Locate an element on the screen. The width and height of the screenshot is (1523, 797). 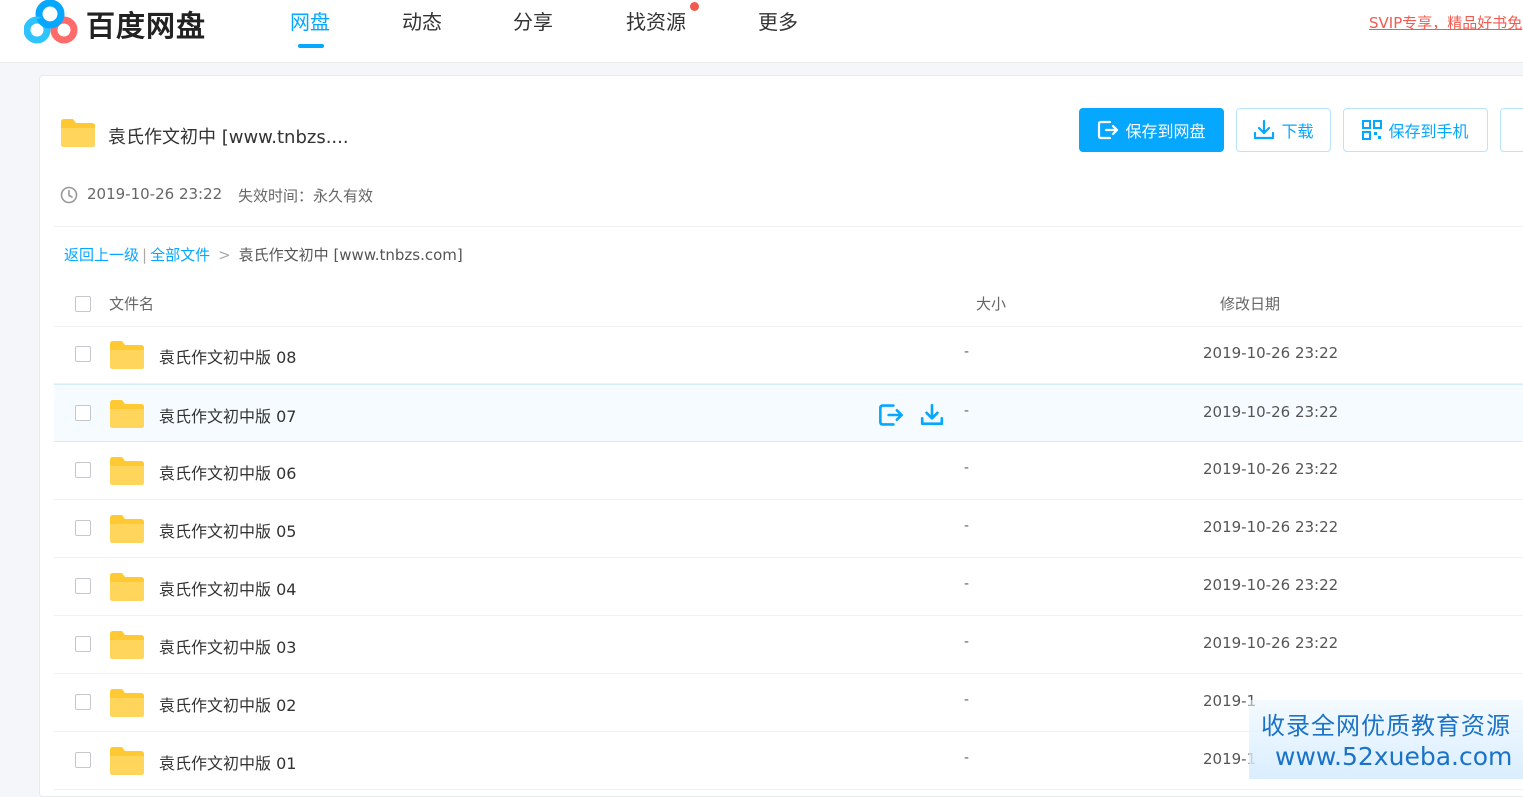
svip-promo-link: SVIP专享，精品好书免 is located at coordinates (1445, 22).